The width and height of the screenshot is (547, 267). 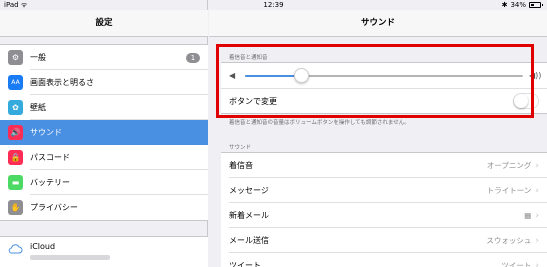 I want to click on page-title: サウンド, so click(x=377, y=23).